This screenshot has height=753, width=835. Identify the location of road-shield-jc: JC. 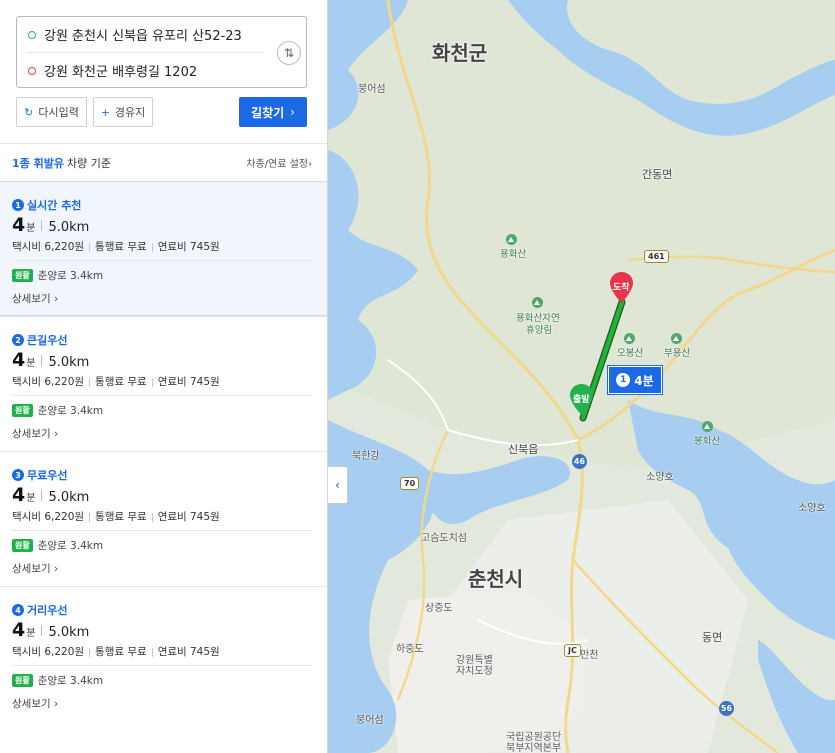
(572, 650).